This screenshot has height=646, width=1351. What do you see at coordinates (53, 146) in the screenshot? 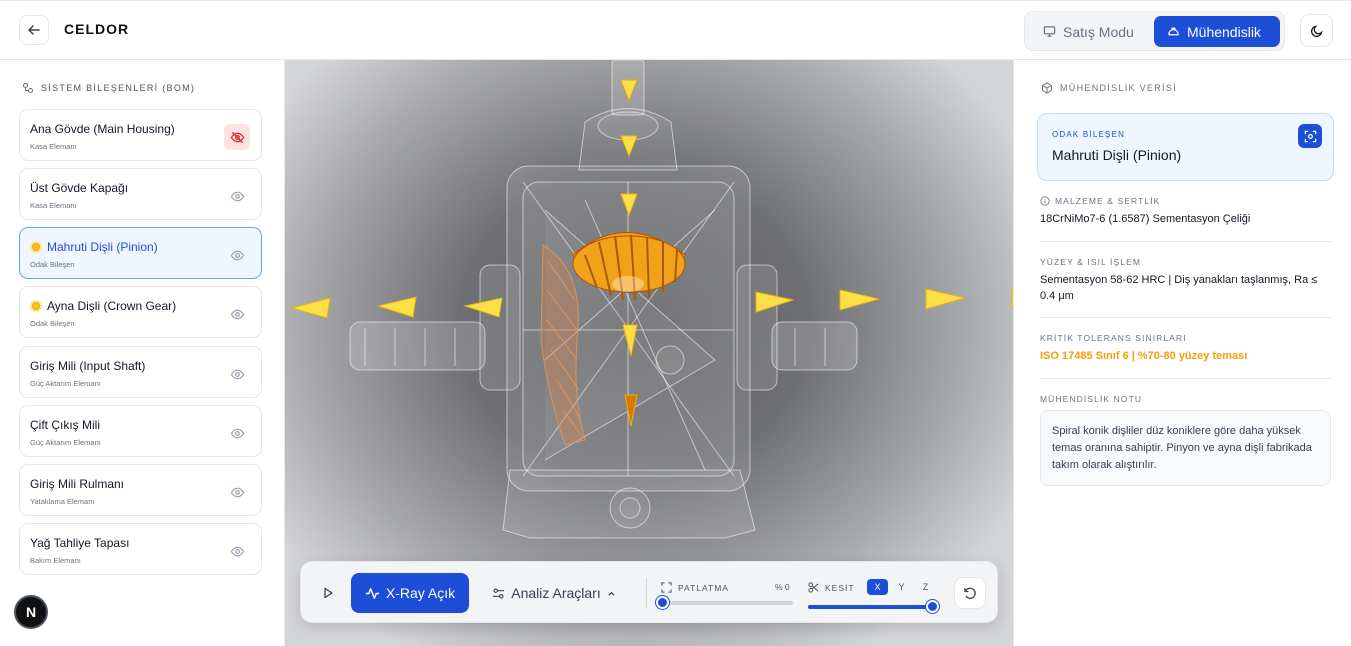
I see `bom-item-sublabel: Kasa Elemanı` at bounding box center [53, 146].